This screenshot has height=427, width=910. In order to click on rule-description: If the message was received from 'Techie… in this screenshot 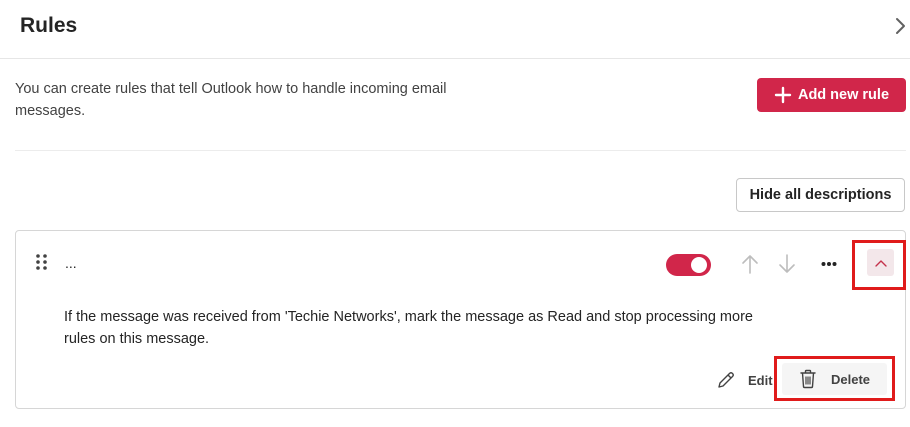, I will do `click(408, 328)`.